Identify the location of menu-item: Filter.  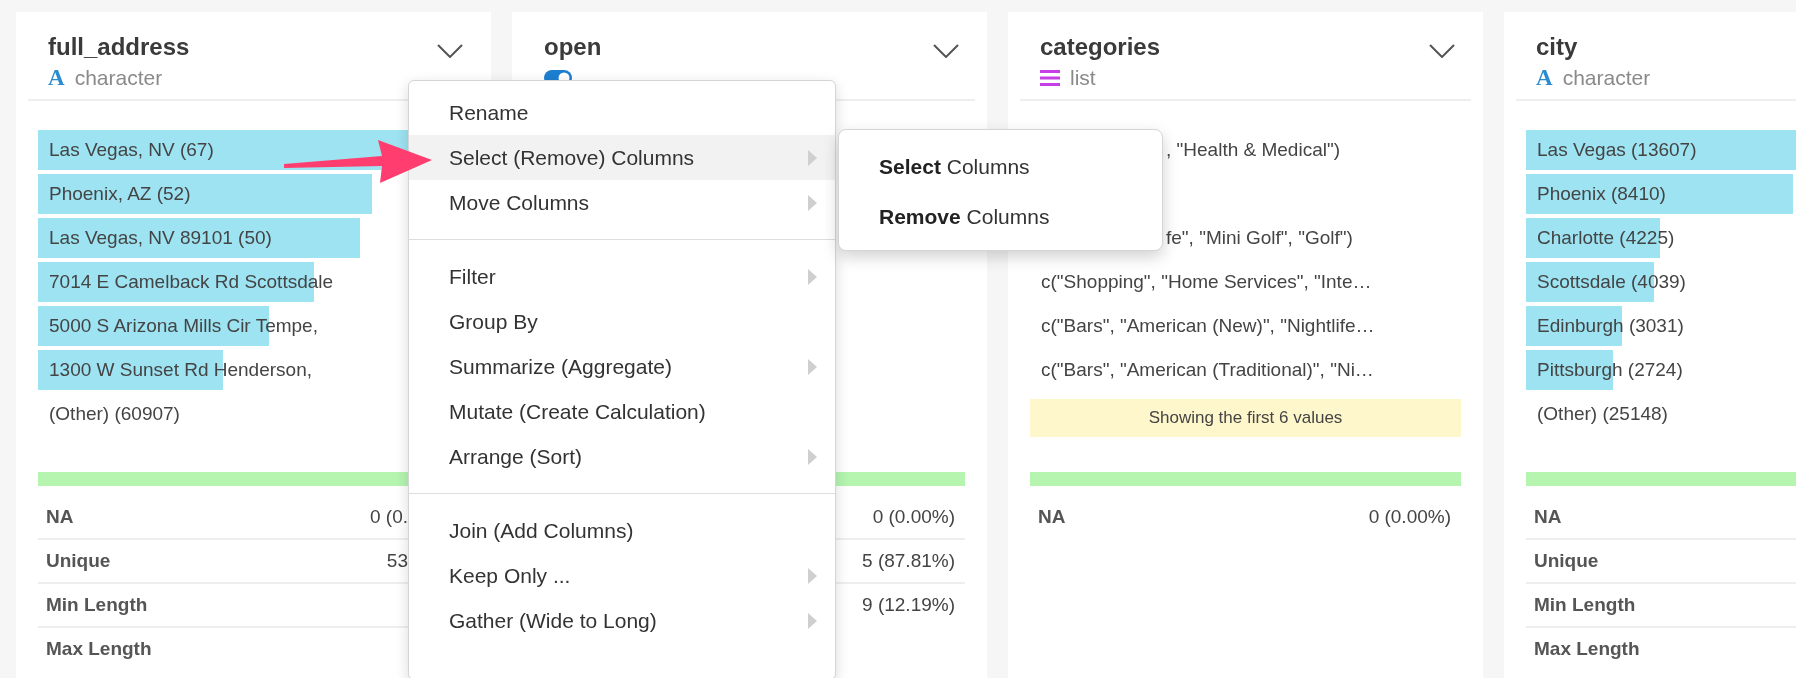
(622, 276).